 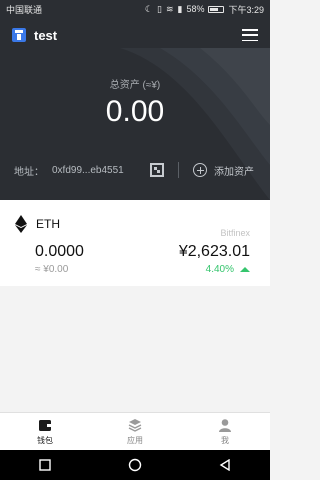 I want to click on ethereum-icon, so click(x=21, y=224).